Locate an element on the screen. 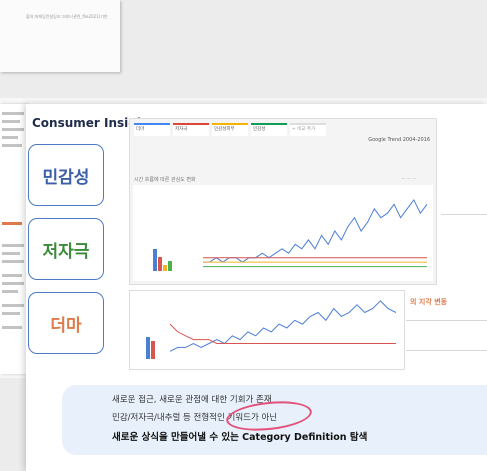 The width and height of the screenshot is (487, 471). trend-tab: 민감성피부 is located at coordinates (230, 129).